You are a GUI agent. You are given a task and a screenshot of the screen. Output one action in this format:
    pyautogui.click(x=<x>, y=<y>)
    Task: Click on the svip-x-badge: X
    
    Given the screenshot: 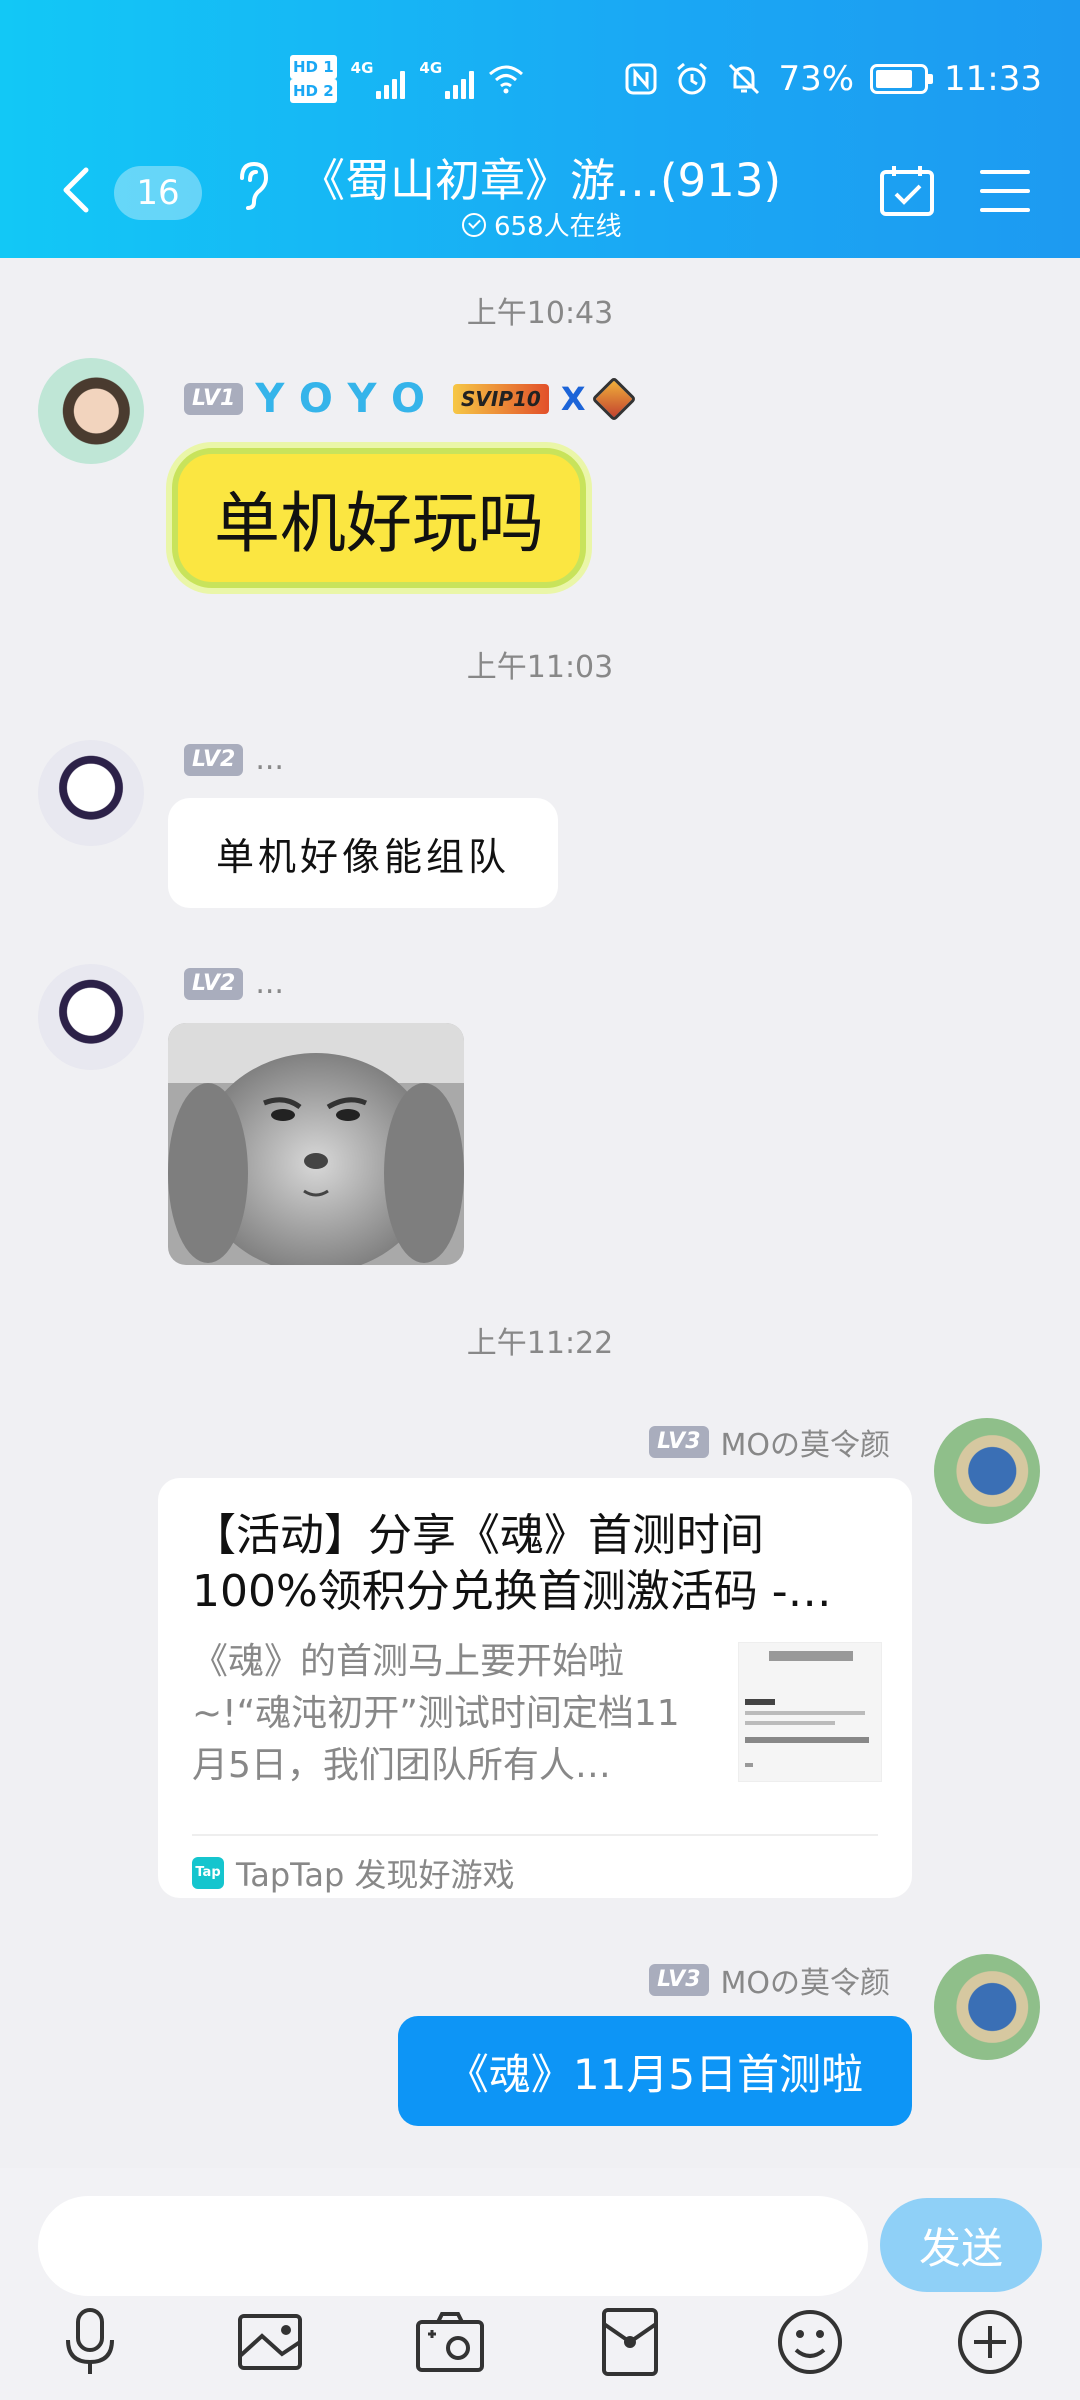 What is the action you would take?
    pyautogui.click(x=573, y=399)
    